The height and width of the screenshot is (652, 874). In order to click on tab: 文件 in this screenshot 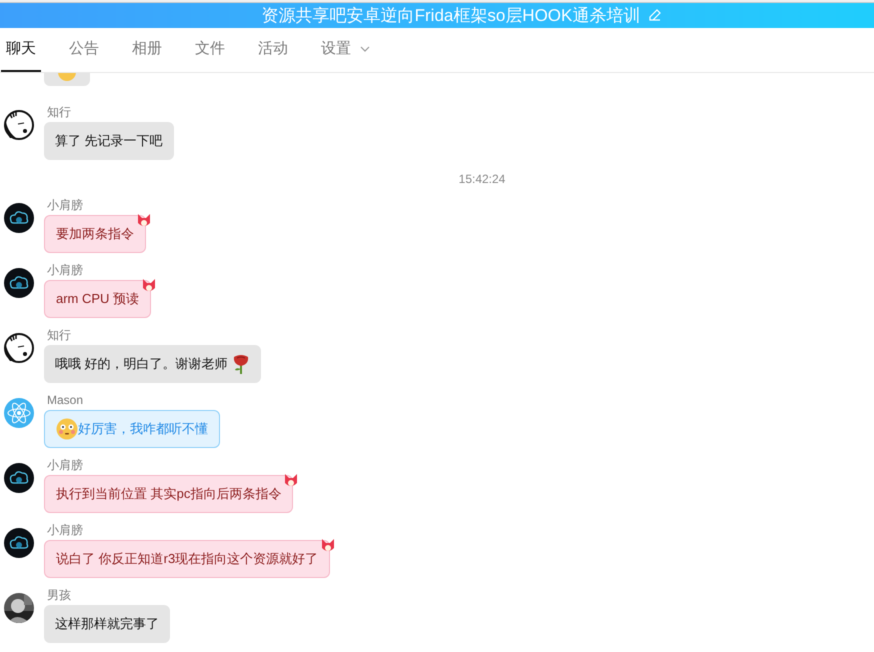, I will do `click(210, 50)`.